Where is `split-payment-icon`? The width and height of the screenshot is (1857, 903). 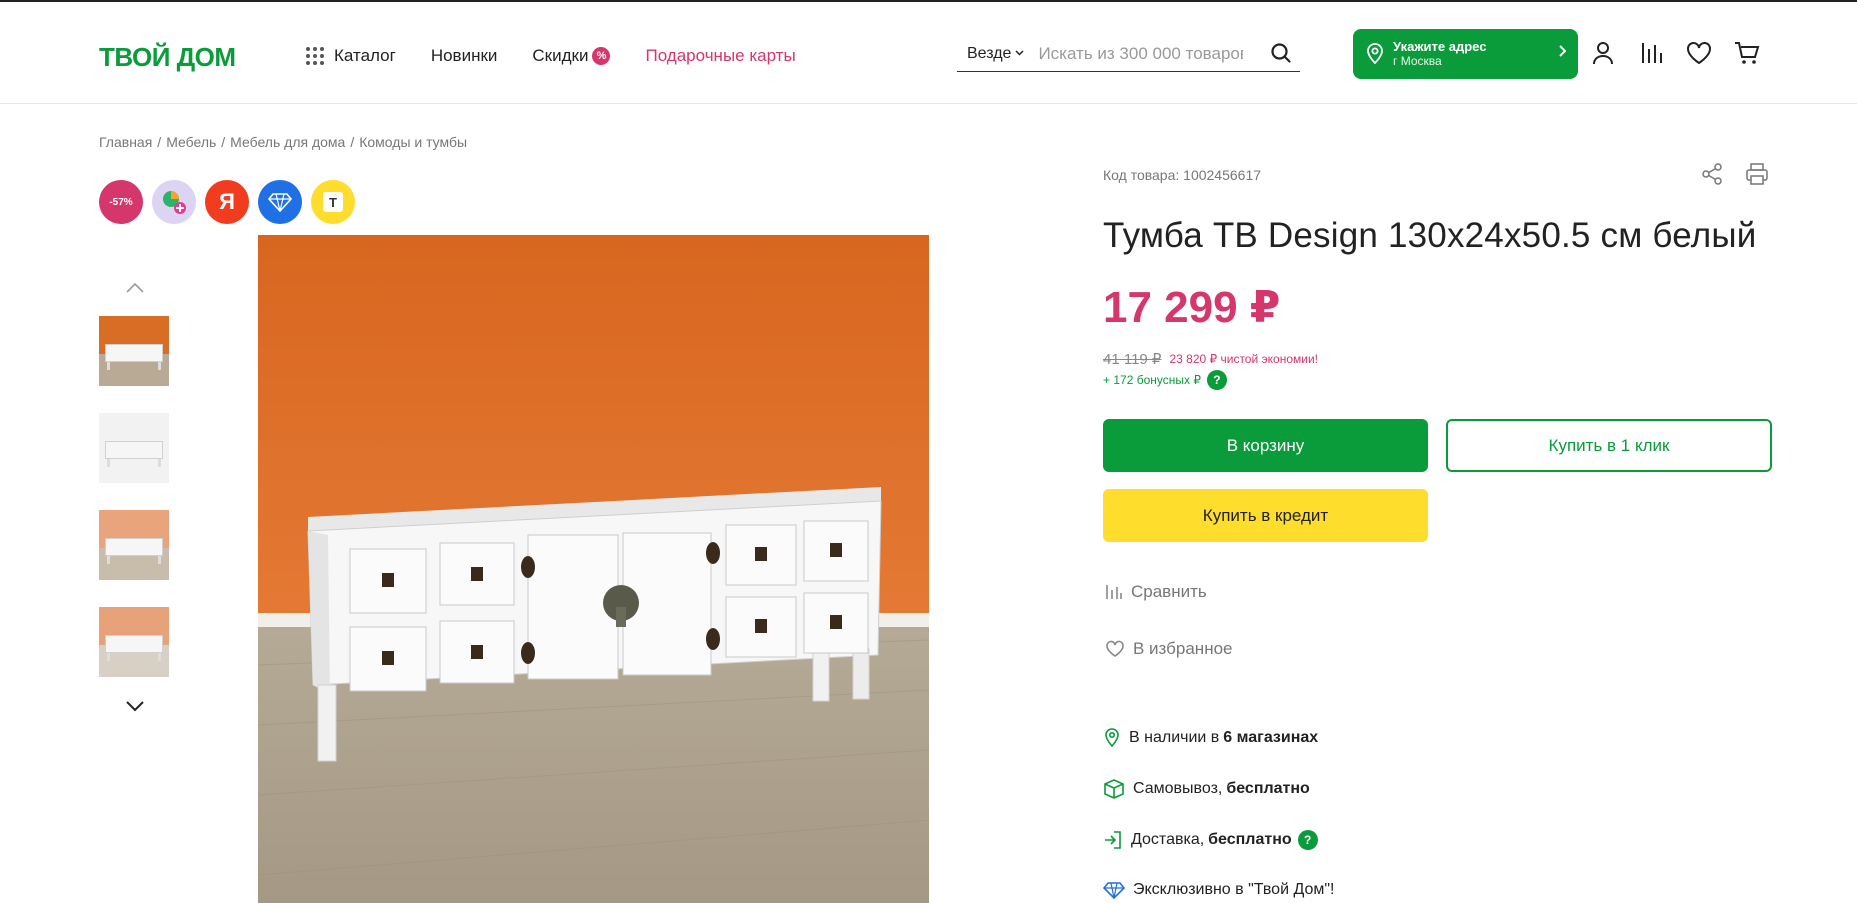 split-payment-icon is located at coordinates (174, 202).